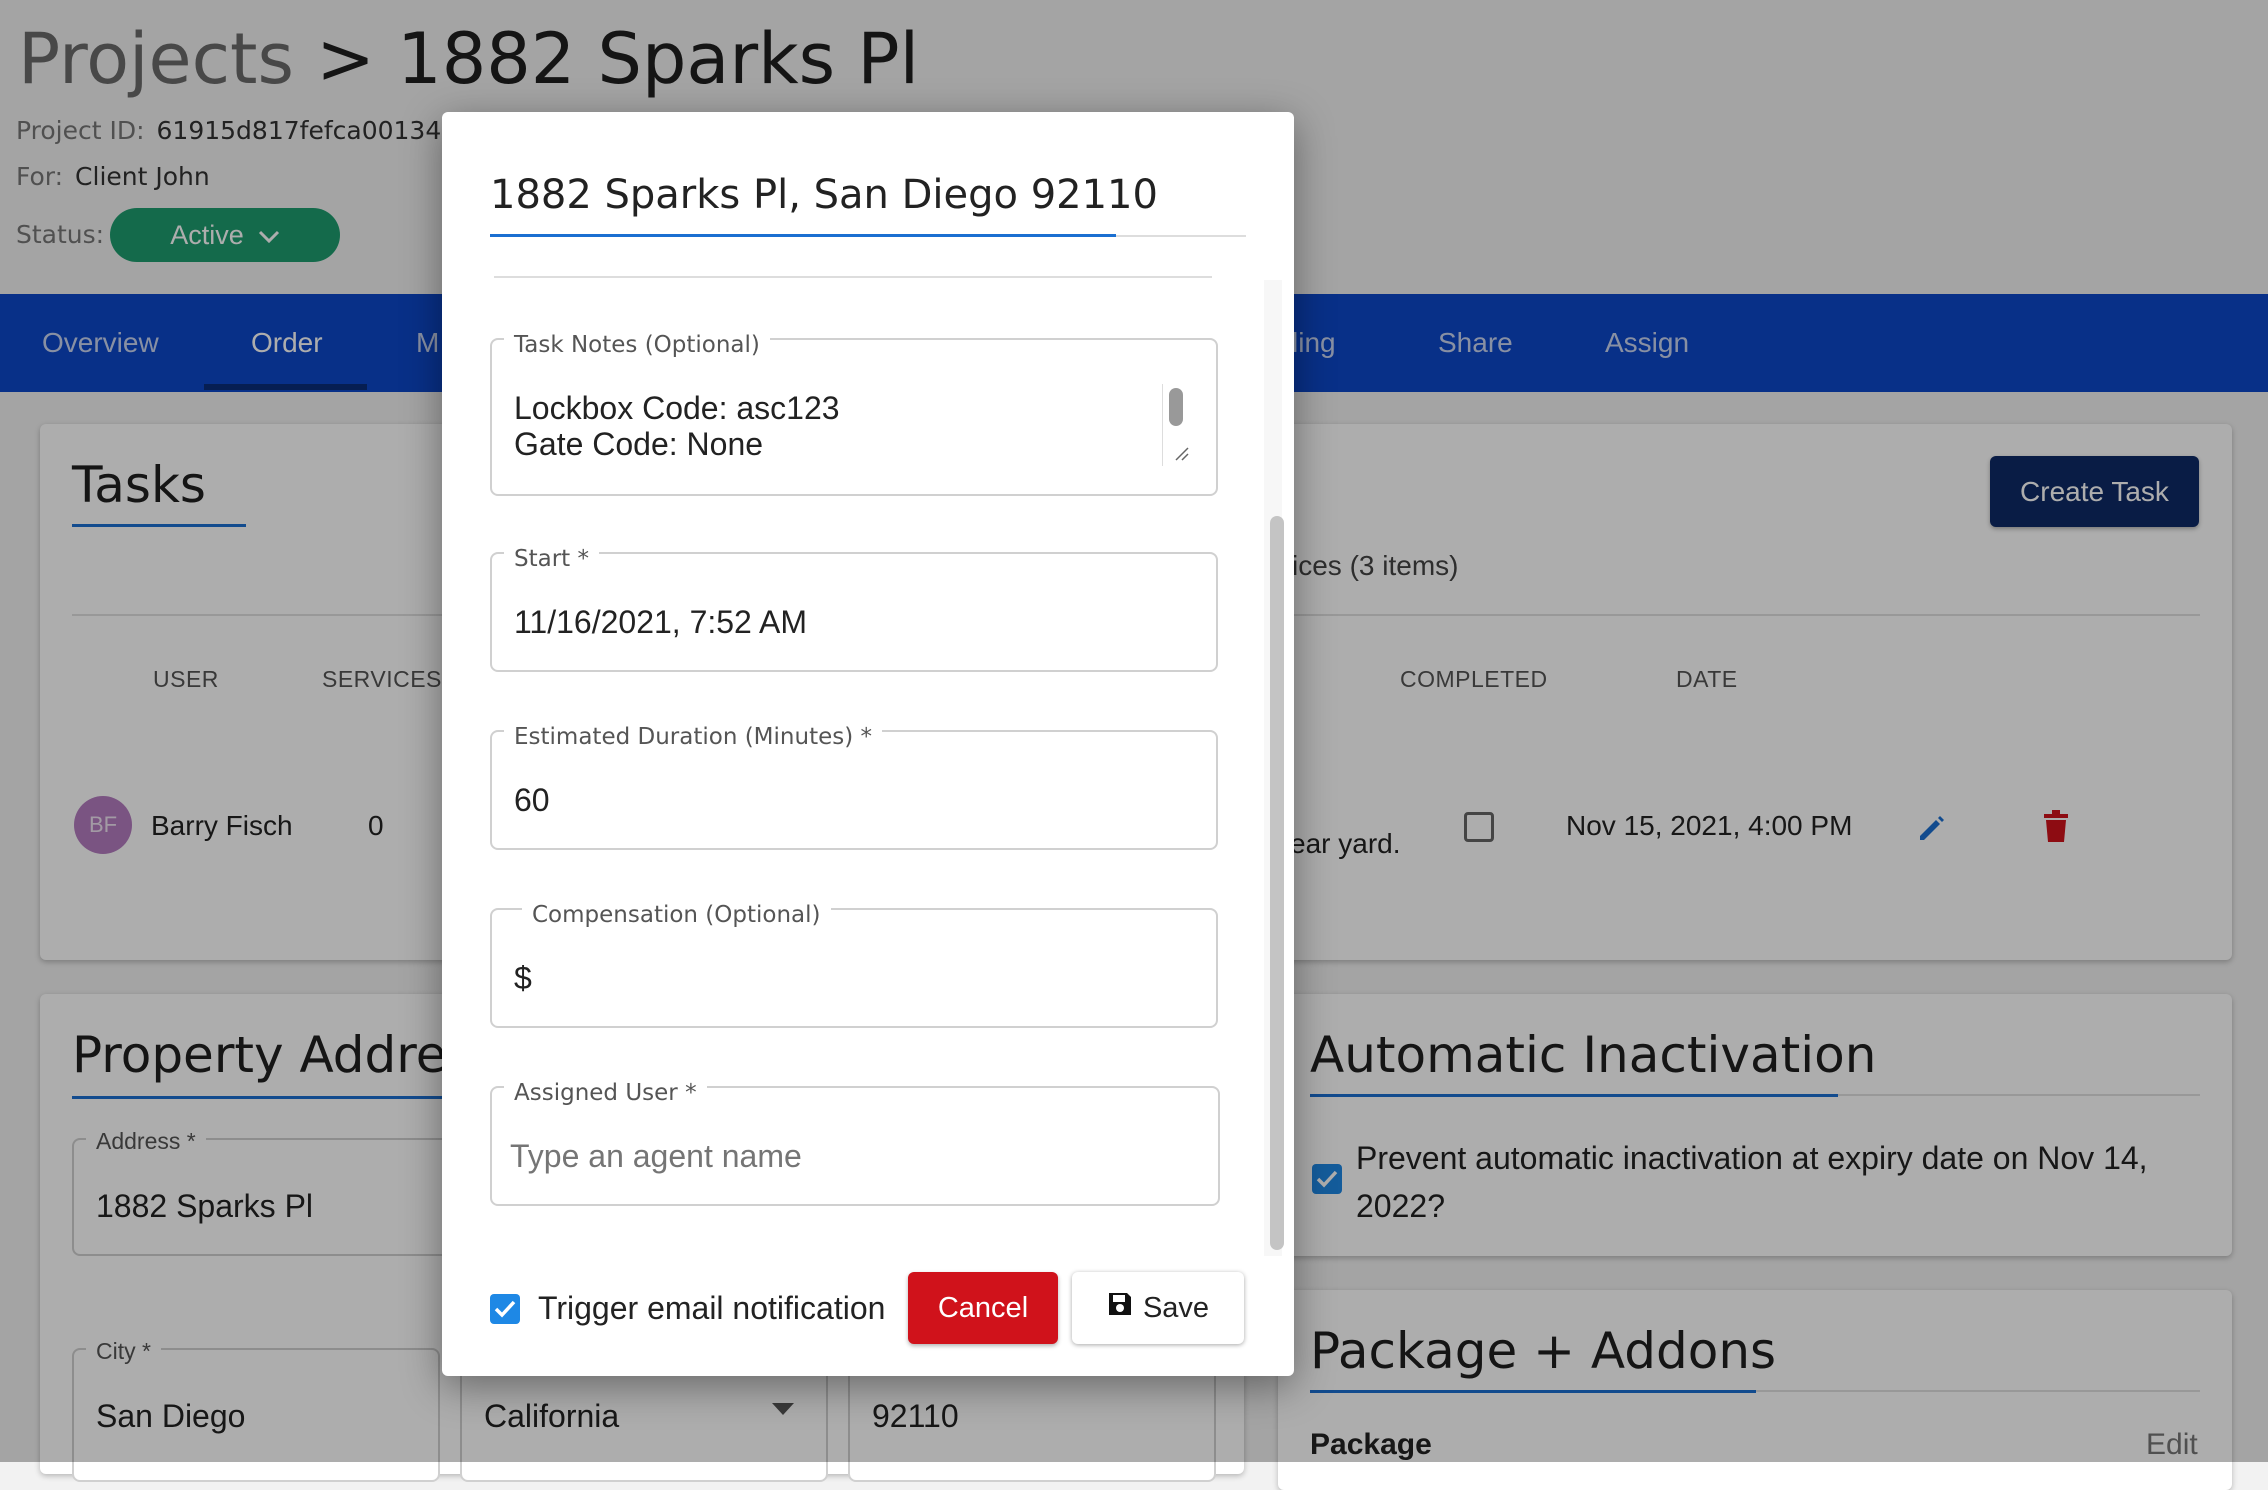 The height and width of the screenshot is (1490, 2268). What do you see at coordinates (1181, 236) in the screenshot?
I see `dialog-title-divider` at bounding box center [1181, 236].